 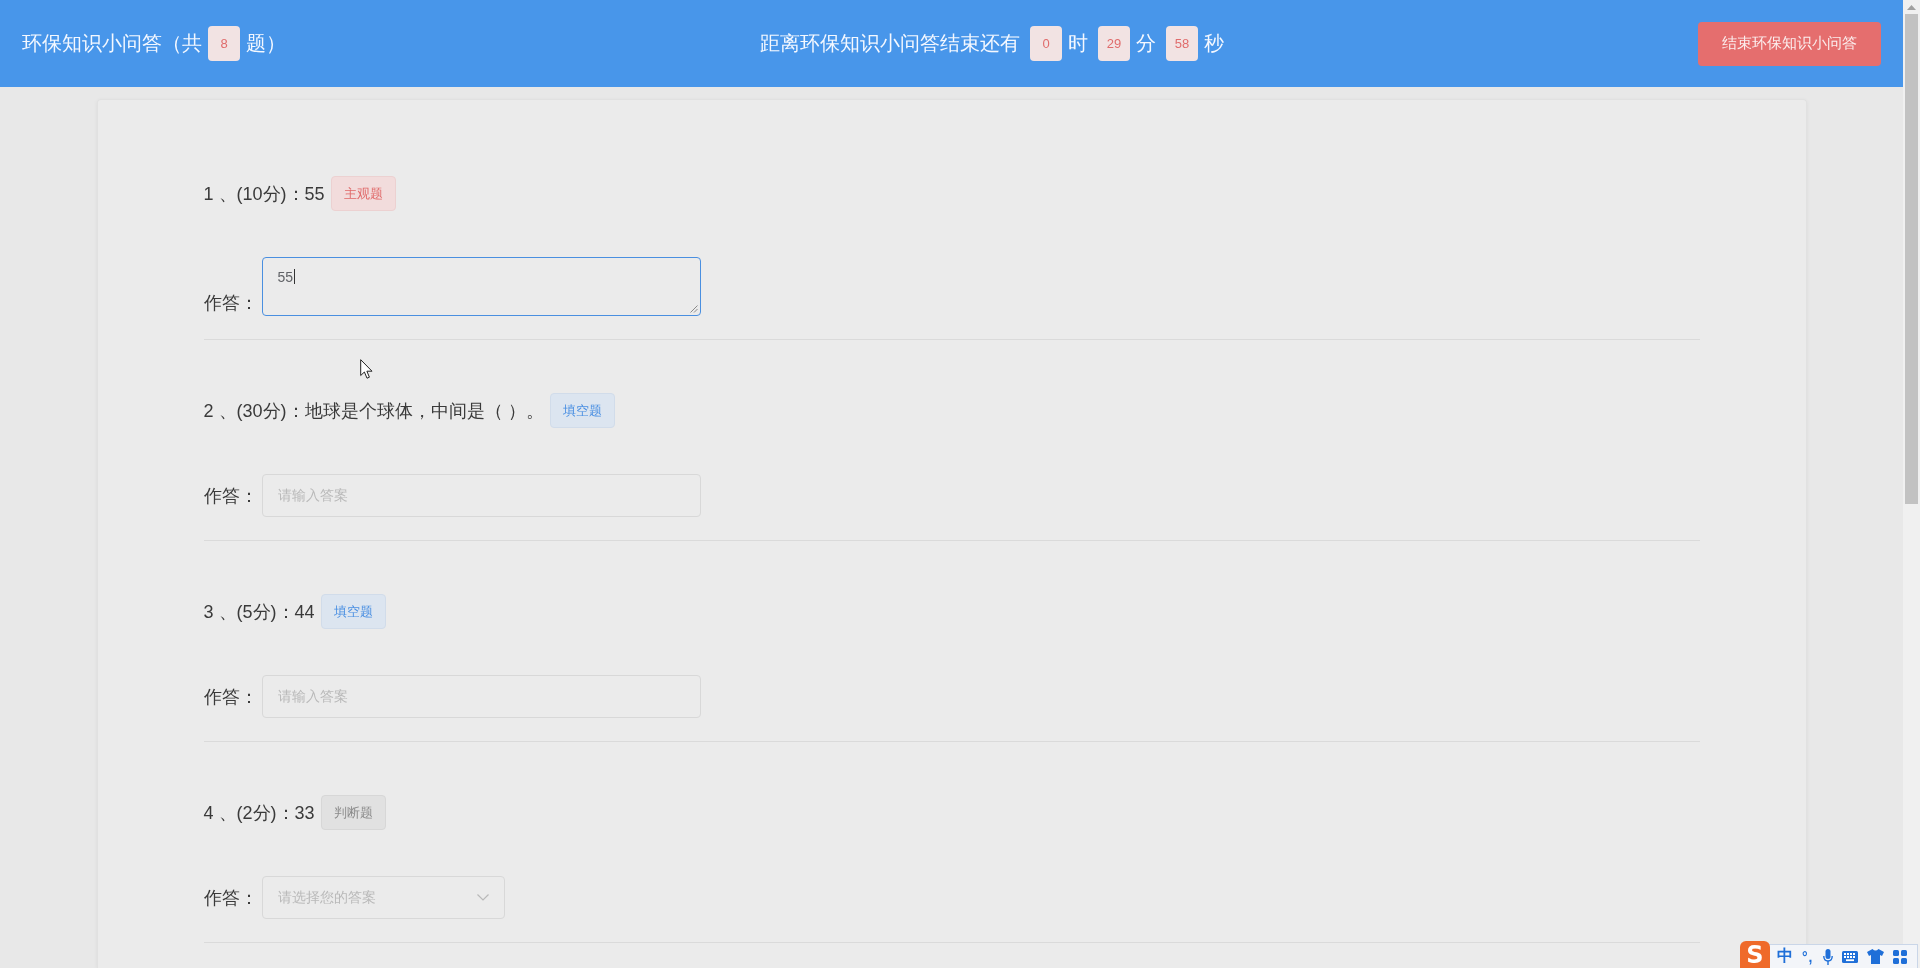 I want to click on countdown-unit: 时, so click(x=1078, y=43).